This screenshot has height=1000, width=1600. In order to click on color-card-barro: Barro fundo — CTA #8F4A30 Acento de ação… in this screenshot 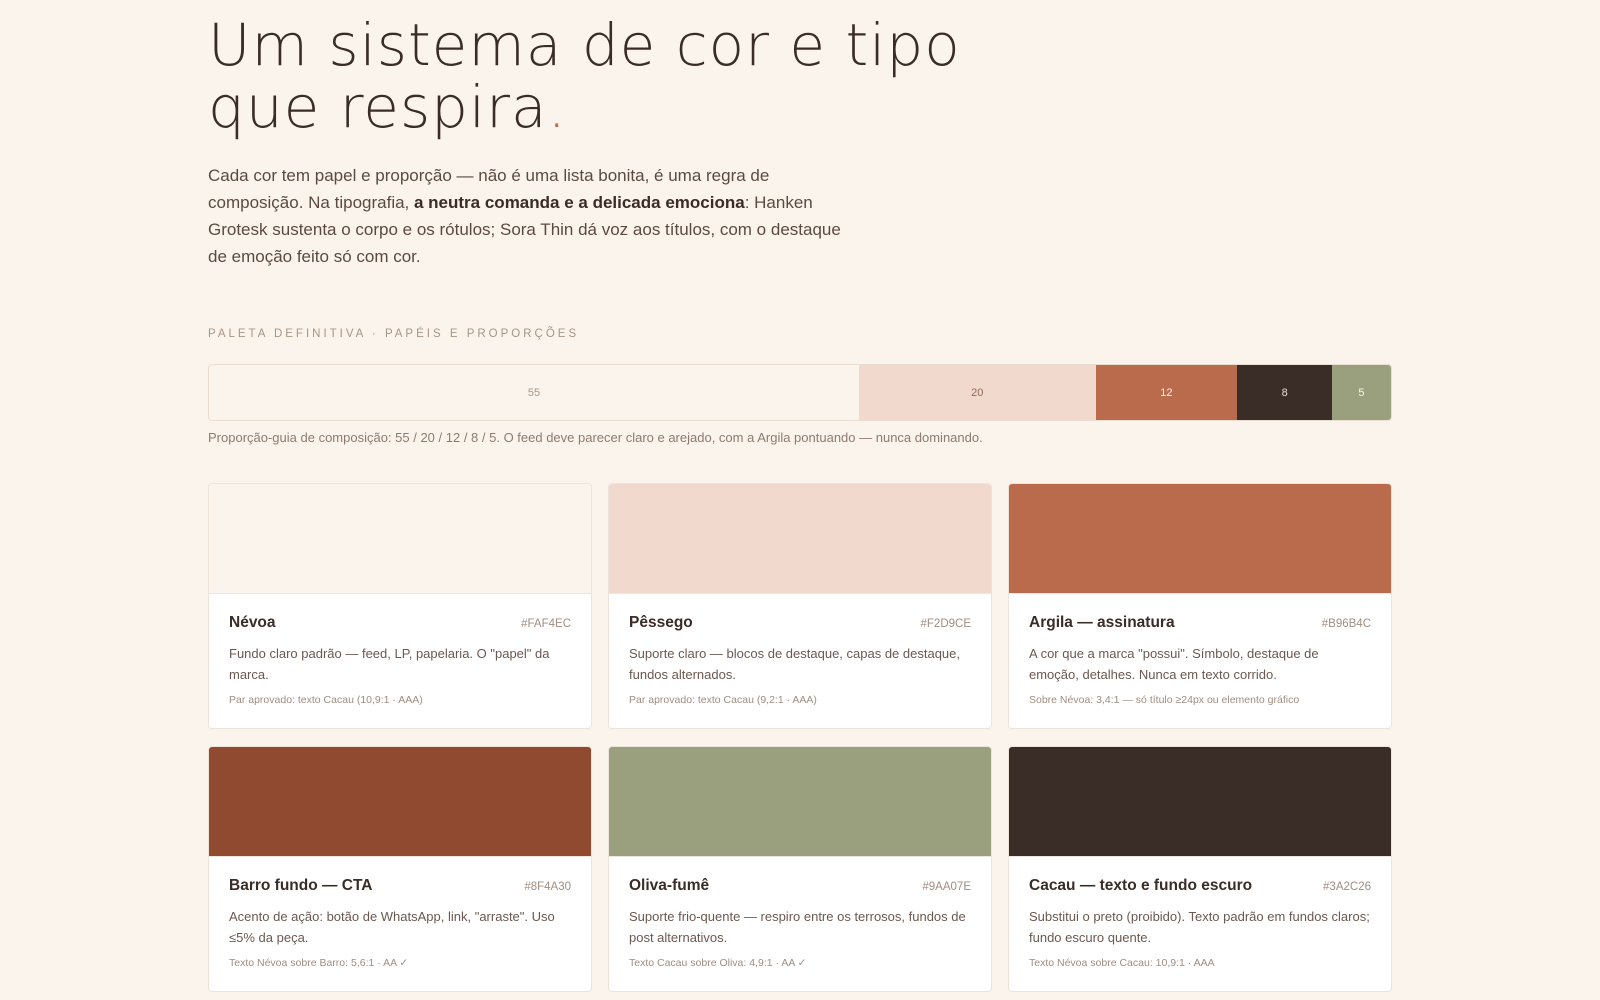, I will do `click(400, 869)`.